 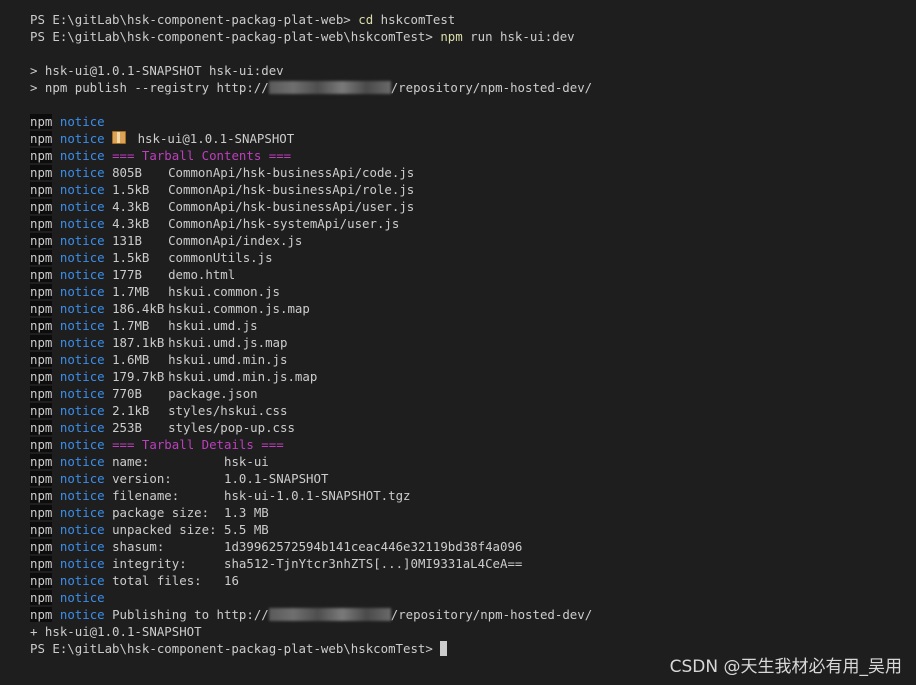 I want to click on file-path: hskui.umd.js, so click(x=213, y=325).